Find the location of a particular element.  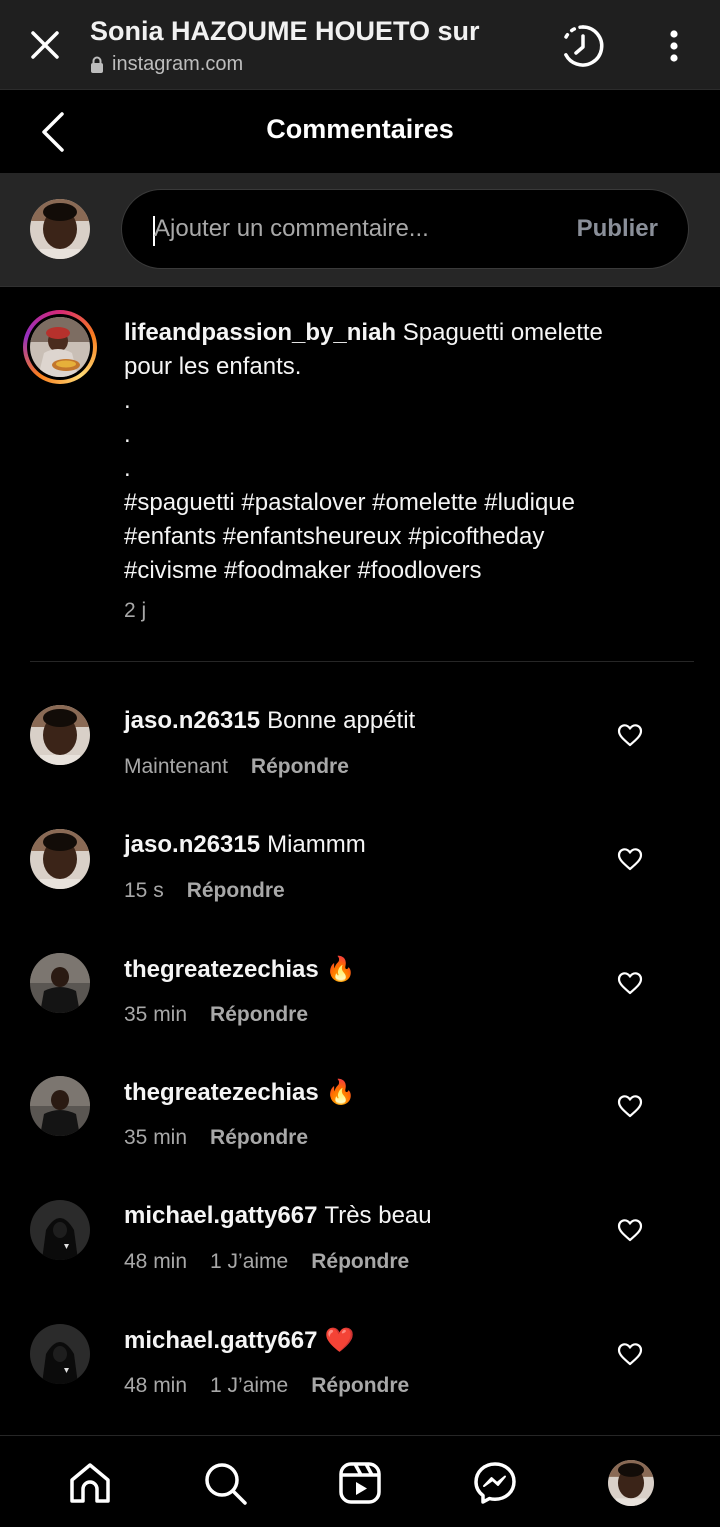

caption-timestamp: 2 j is located at coordinates (135, 610).